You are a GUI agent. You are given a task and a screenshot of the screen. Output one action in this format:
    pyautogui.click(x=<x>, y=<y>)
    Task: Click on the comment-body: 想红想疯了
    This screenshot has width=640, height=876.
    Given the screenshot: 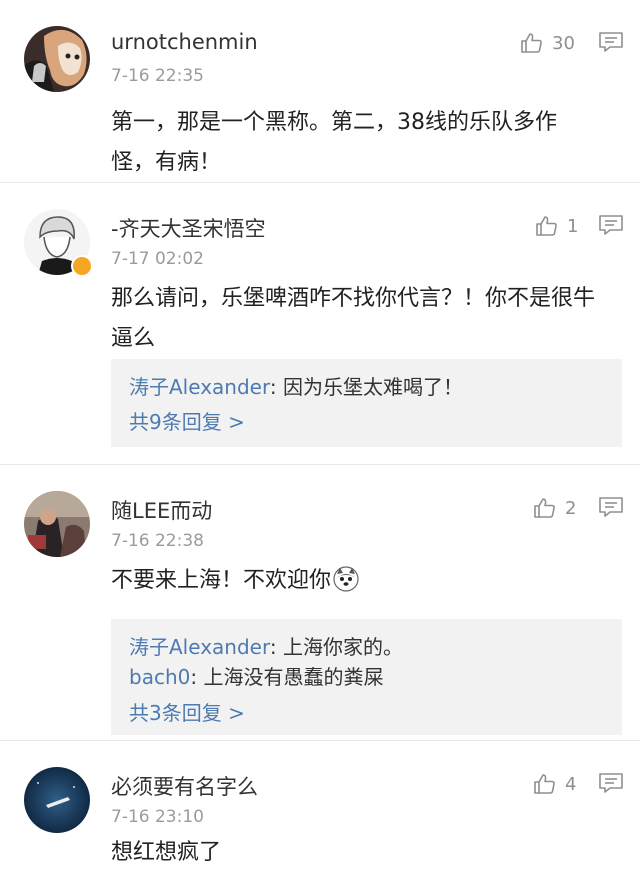 What is the action you would take?
    pyautogui.click(x=356, y=853)
    